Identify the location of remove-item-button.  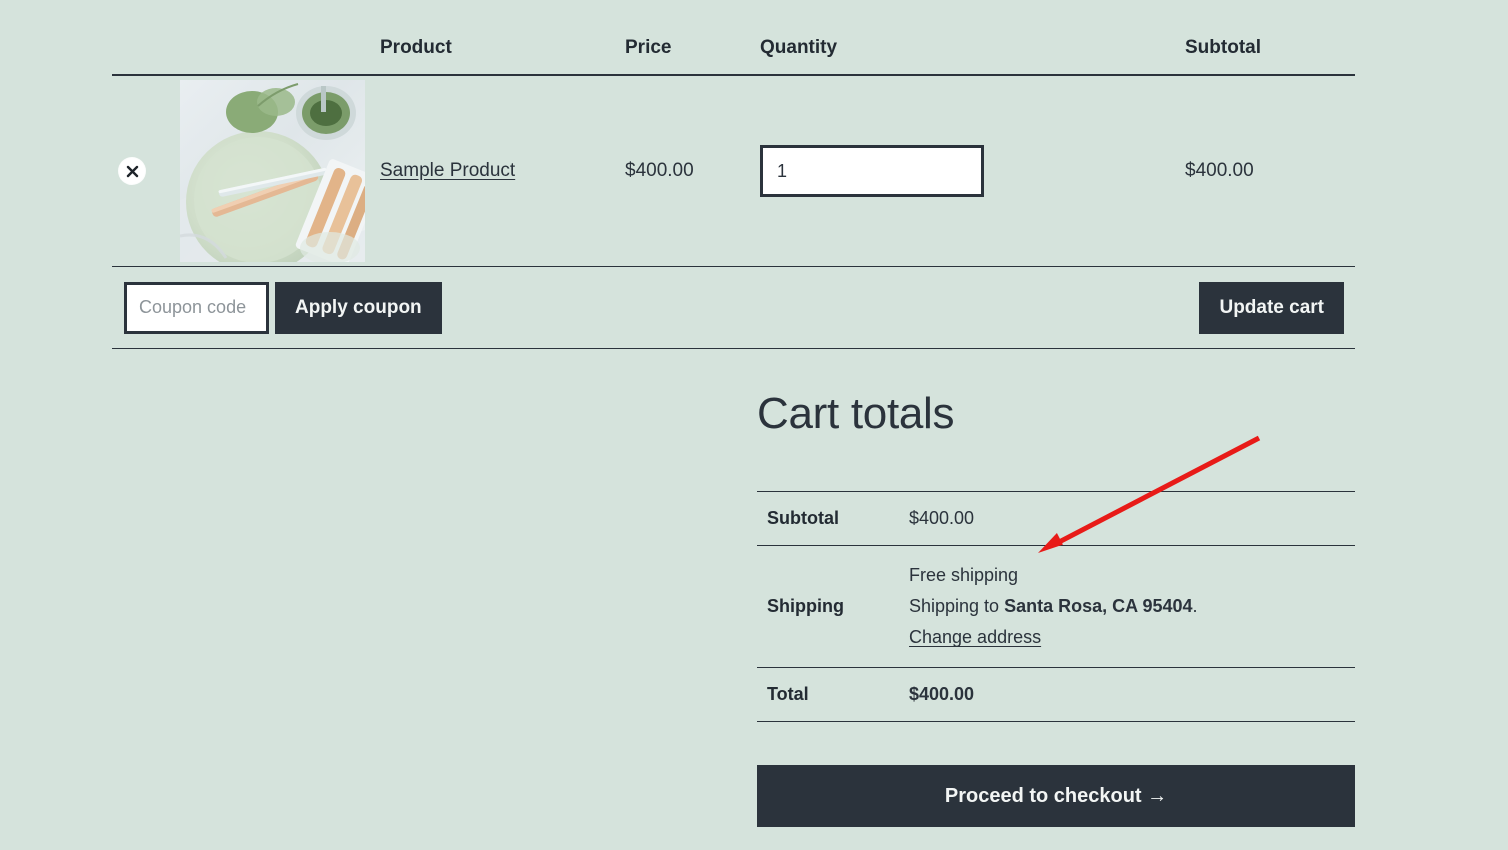
(132, 171).